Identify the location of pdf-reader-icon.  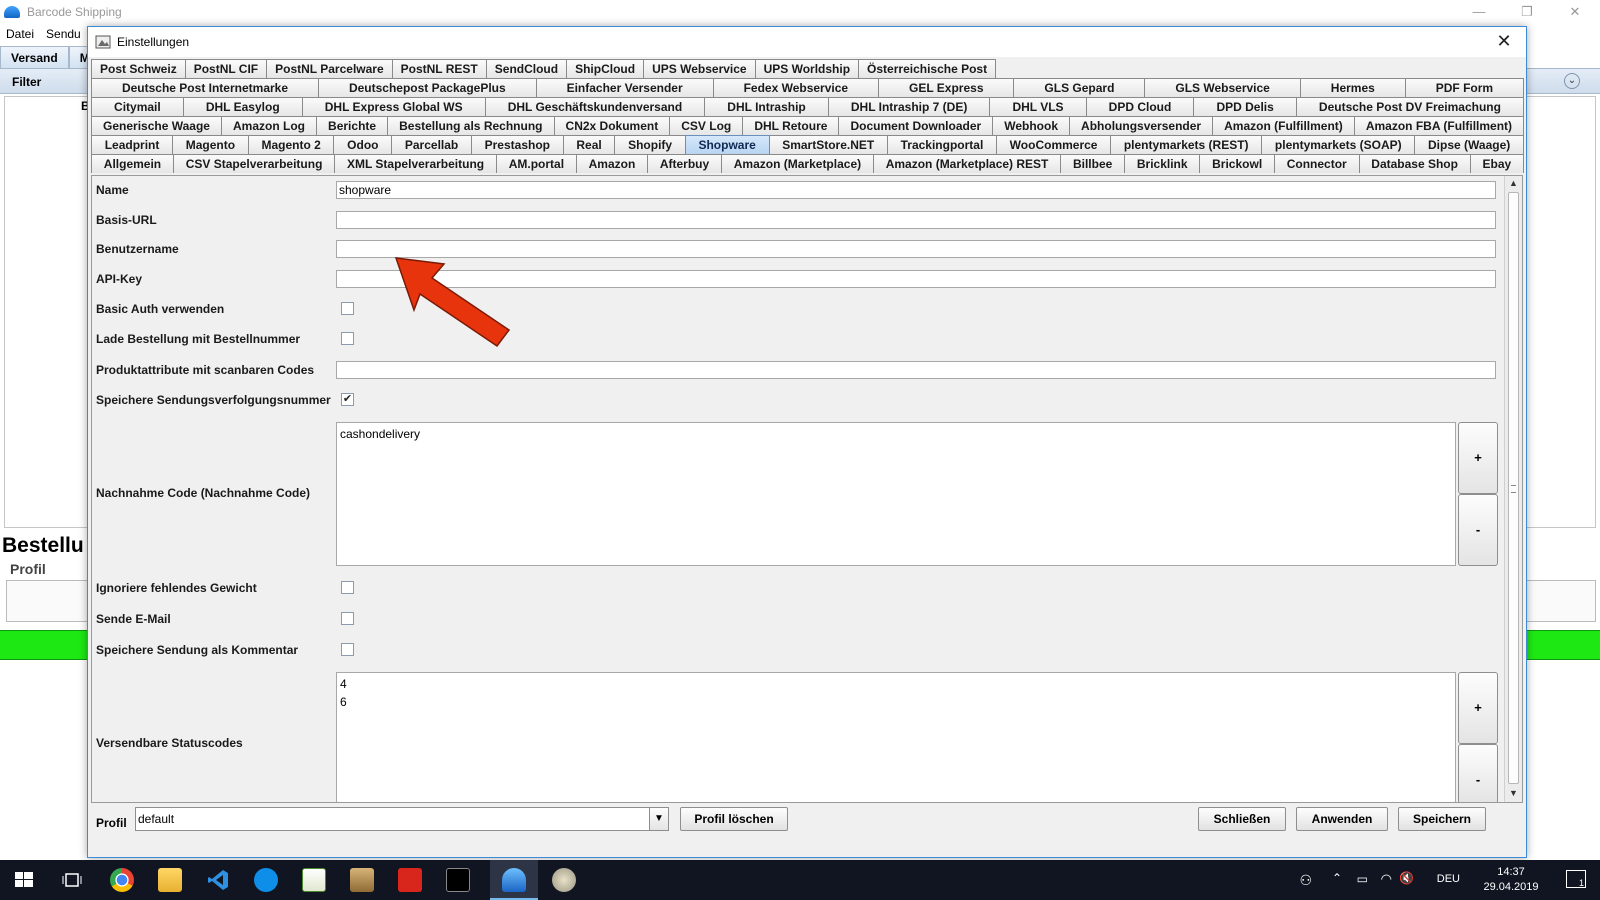
(410, 880).